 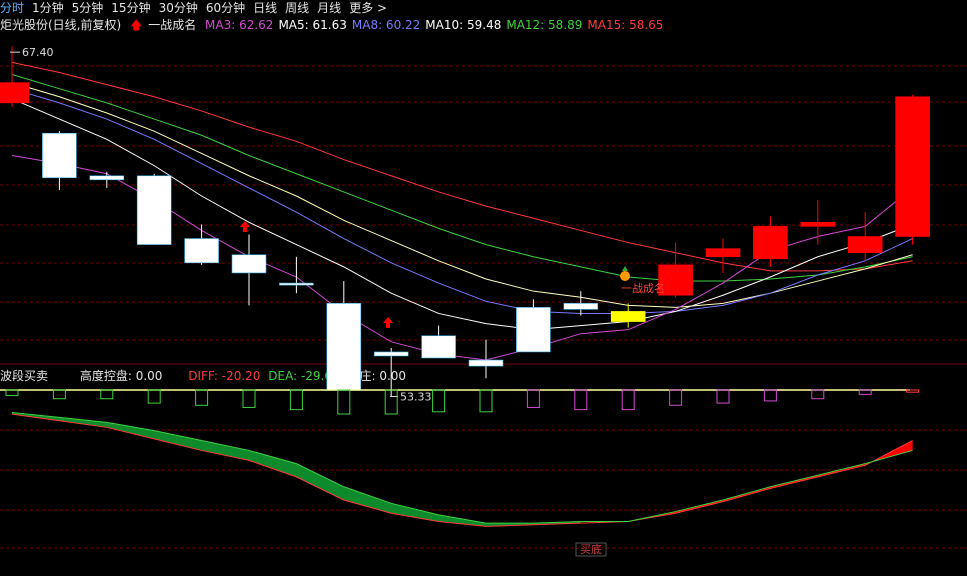 What do you see at coordinates (38, 52) in the screenshot?
I see `high-price-label: 67.40` at bounding box center [38, 52].